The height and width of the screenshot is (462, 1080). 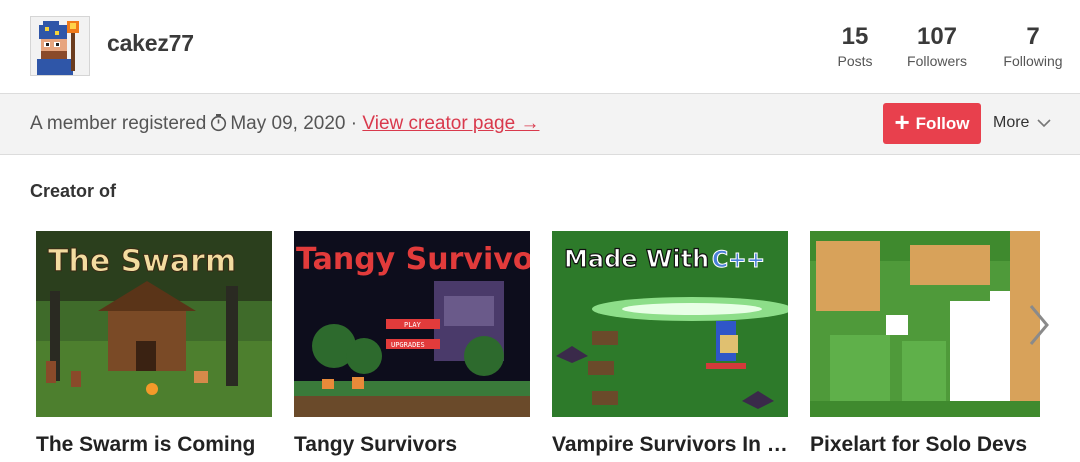 I want to click on follow-button: + Follow, so click(x=932, y=123).